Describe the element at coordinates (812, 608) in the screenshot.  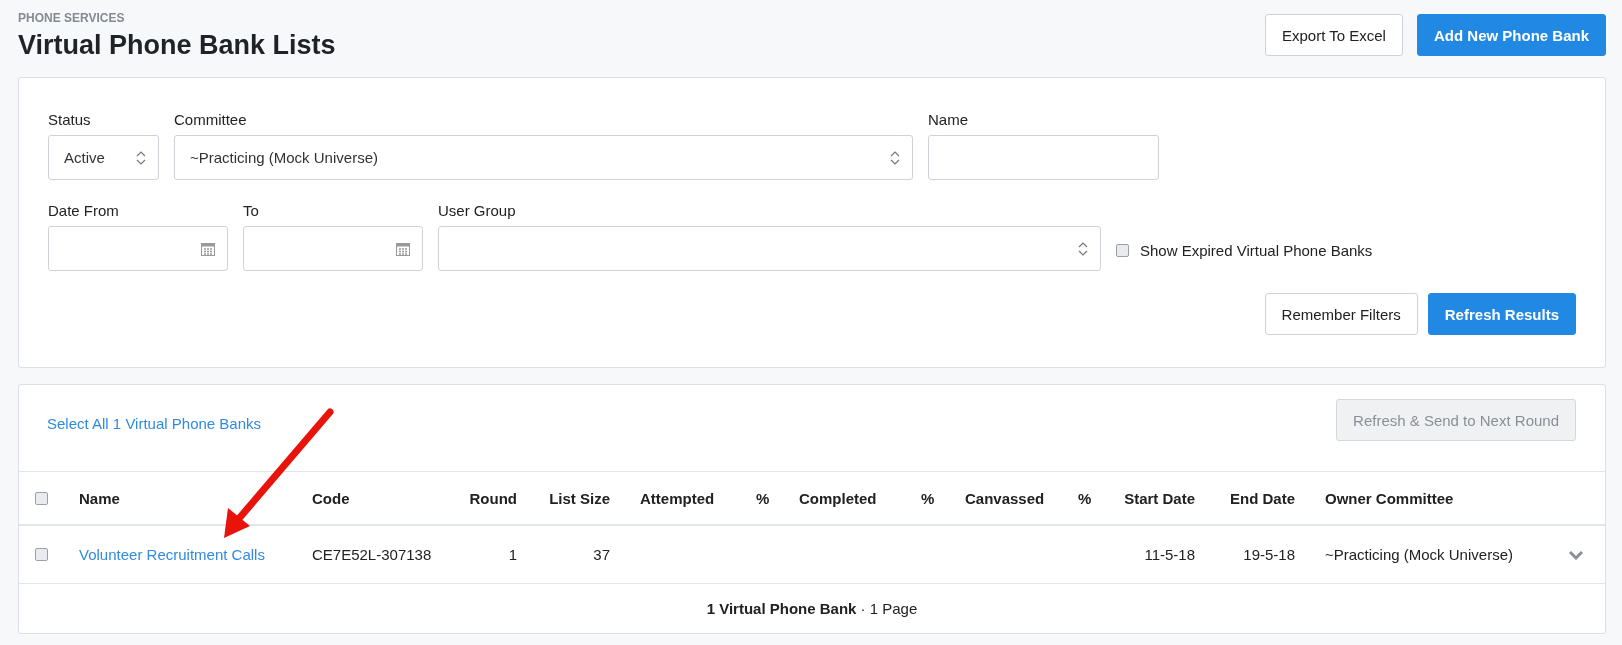
I see `pagination-summary: 1 Virtual Phone Bank · 1 Page` at that location.